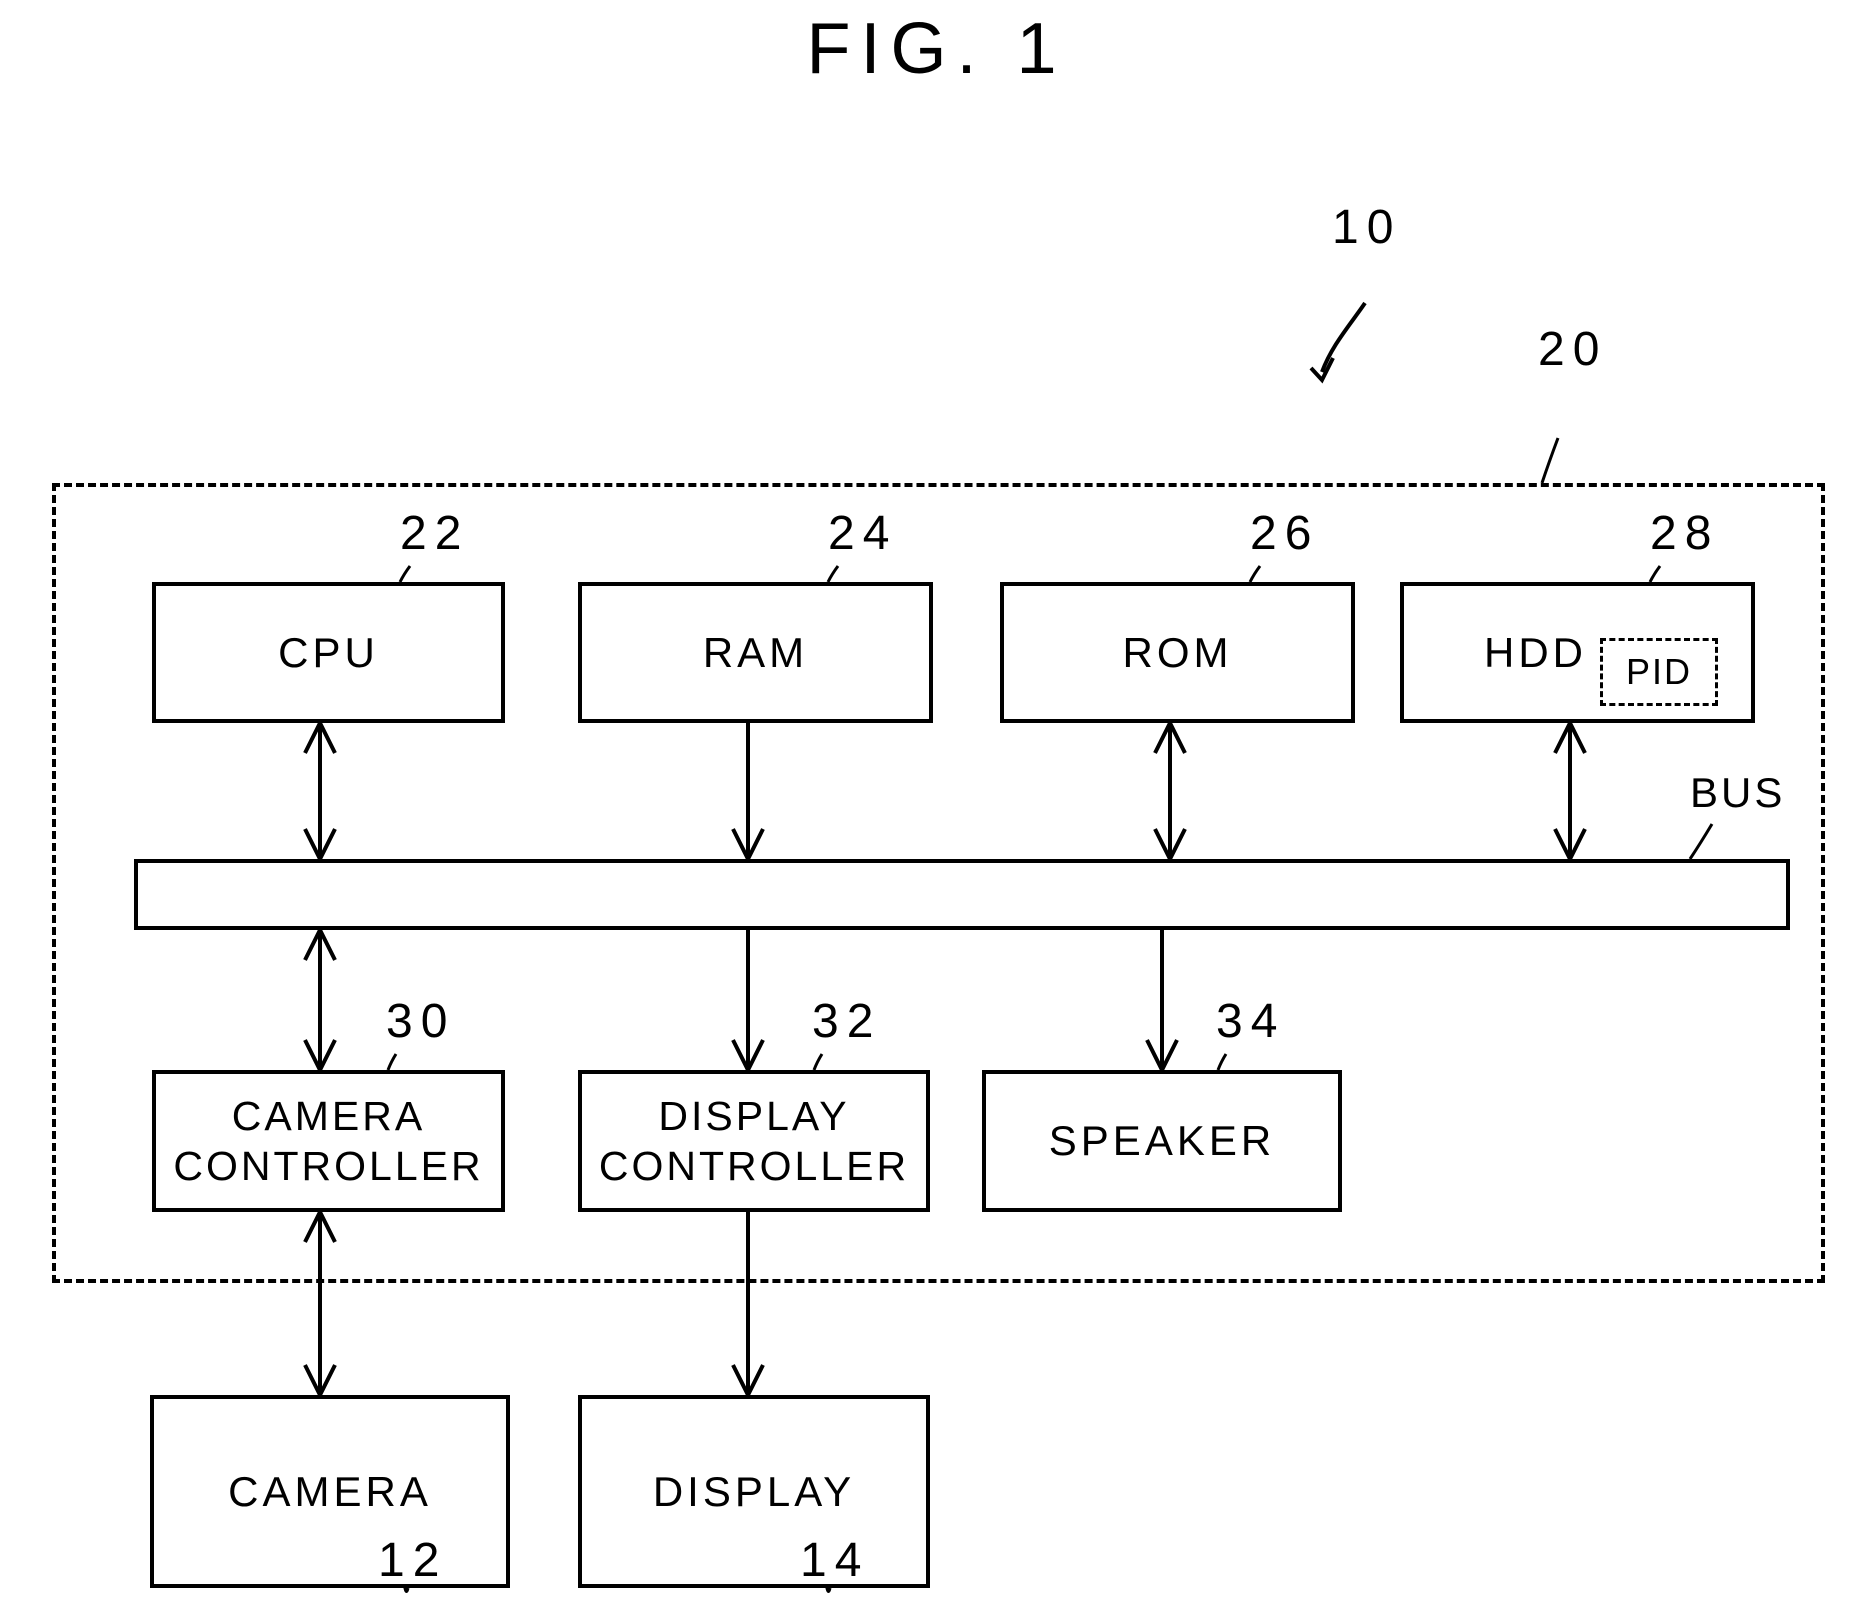 The width and height of the screenshot is (1873, 1613). I want to click on block-label-camera: CAMERA, so click(330, 1491).